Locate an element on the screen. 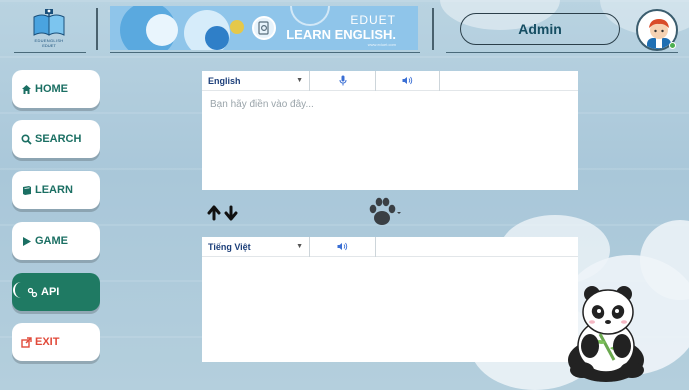 The image size is (689, 390). admin-button: Admin is located at coordinates (540, 29).